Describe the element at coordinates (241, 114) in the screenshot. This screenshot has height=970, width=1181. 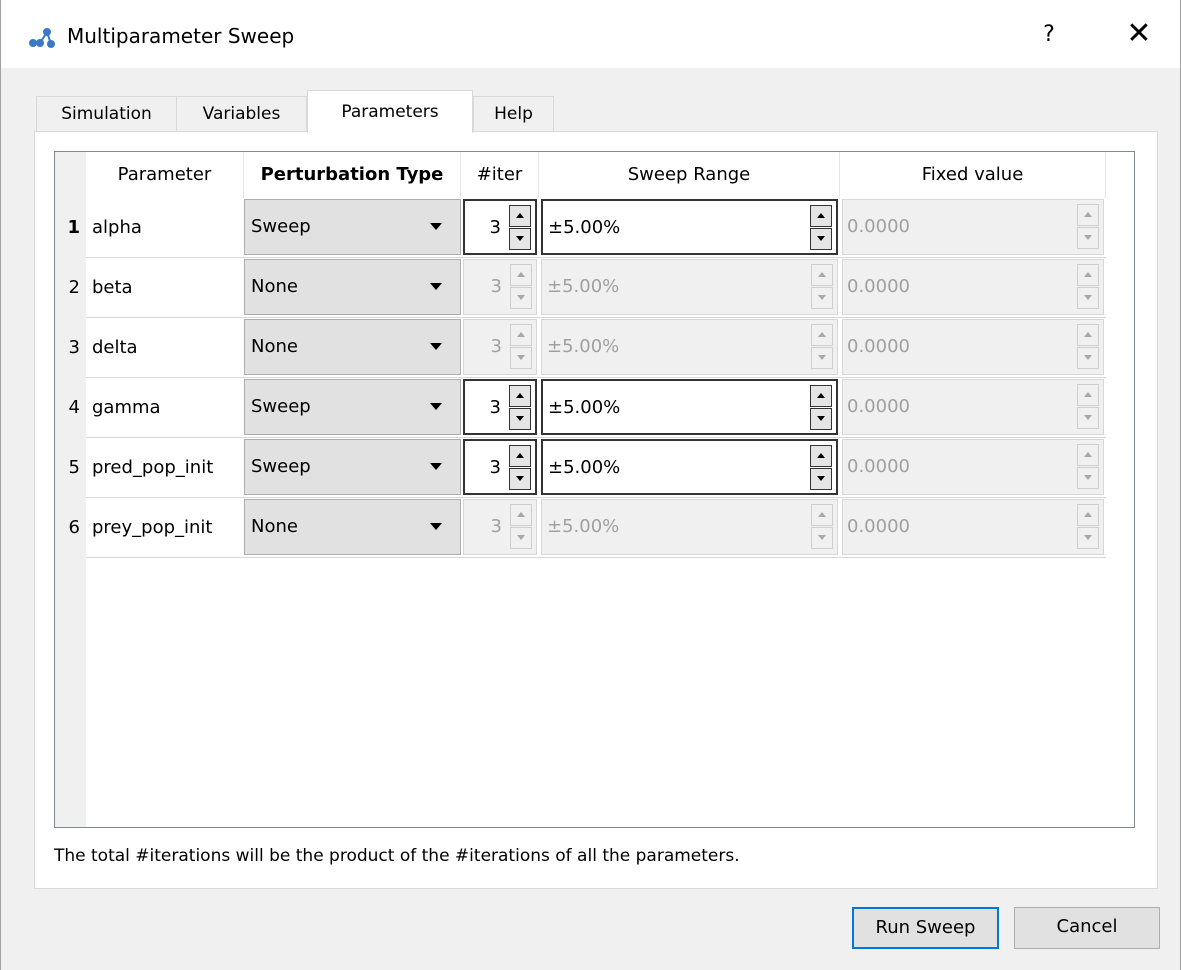
I see `tab-variables: Variables` at that location.